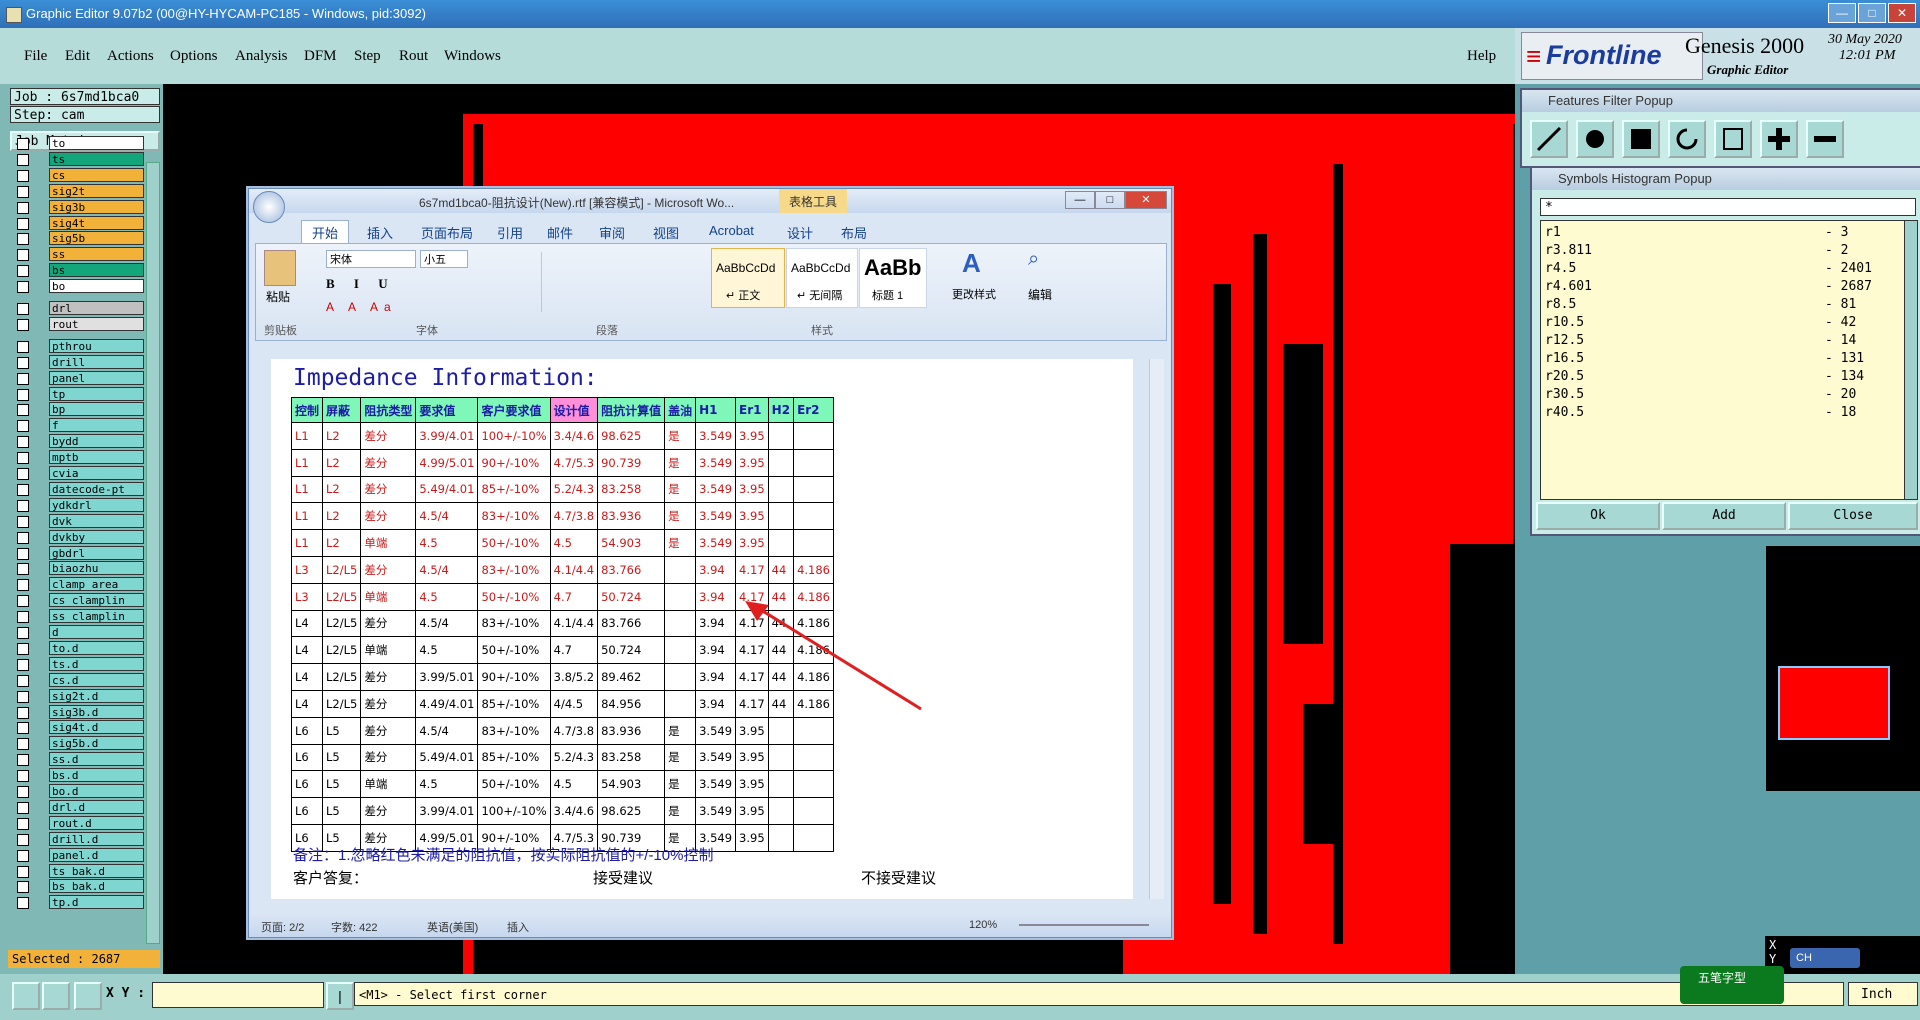 The height and width of the screenshot is (1020, 1920). What do you see at coordinates (96, 743) in the screenshot?
I see `layer-name: sig5b.d` at bounding box center [96, 743].